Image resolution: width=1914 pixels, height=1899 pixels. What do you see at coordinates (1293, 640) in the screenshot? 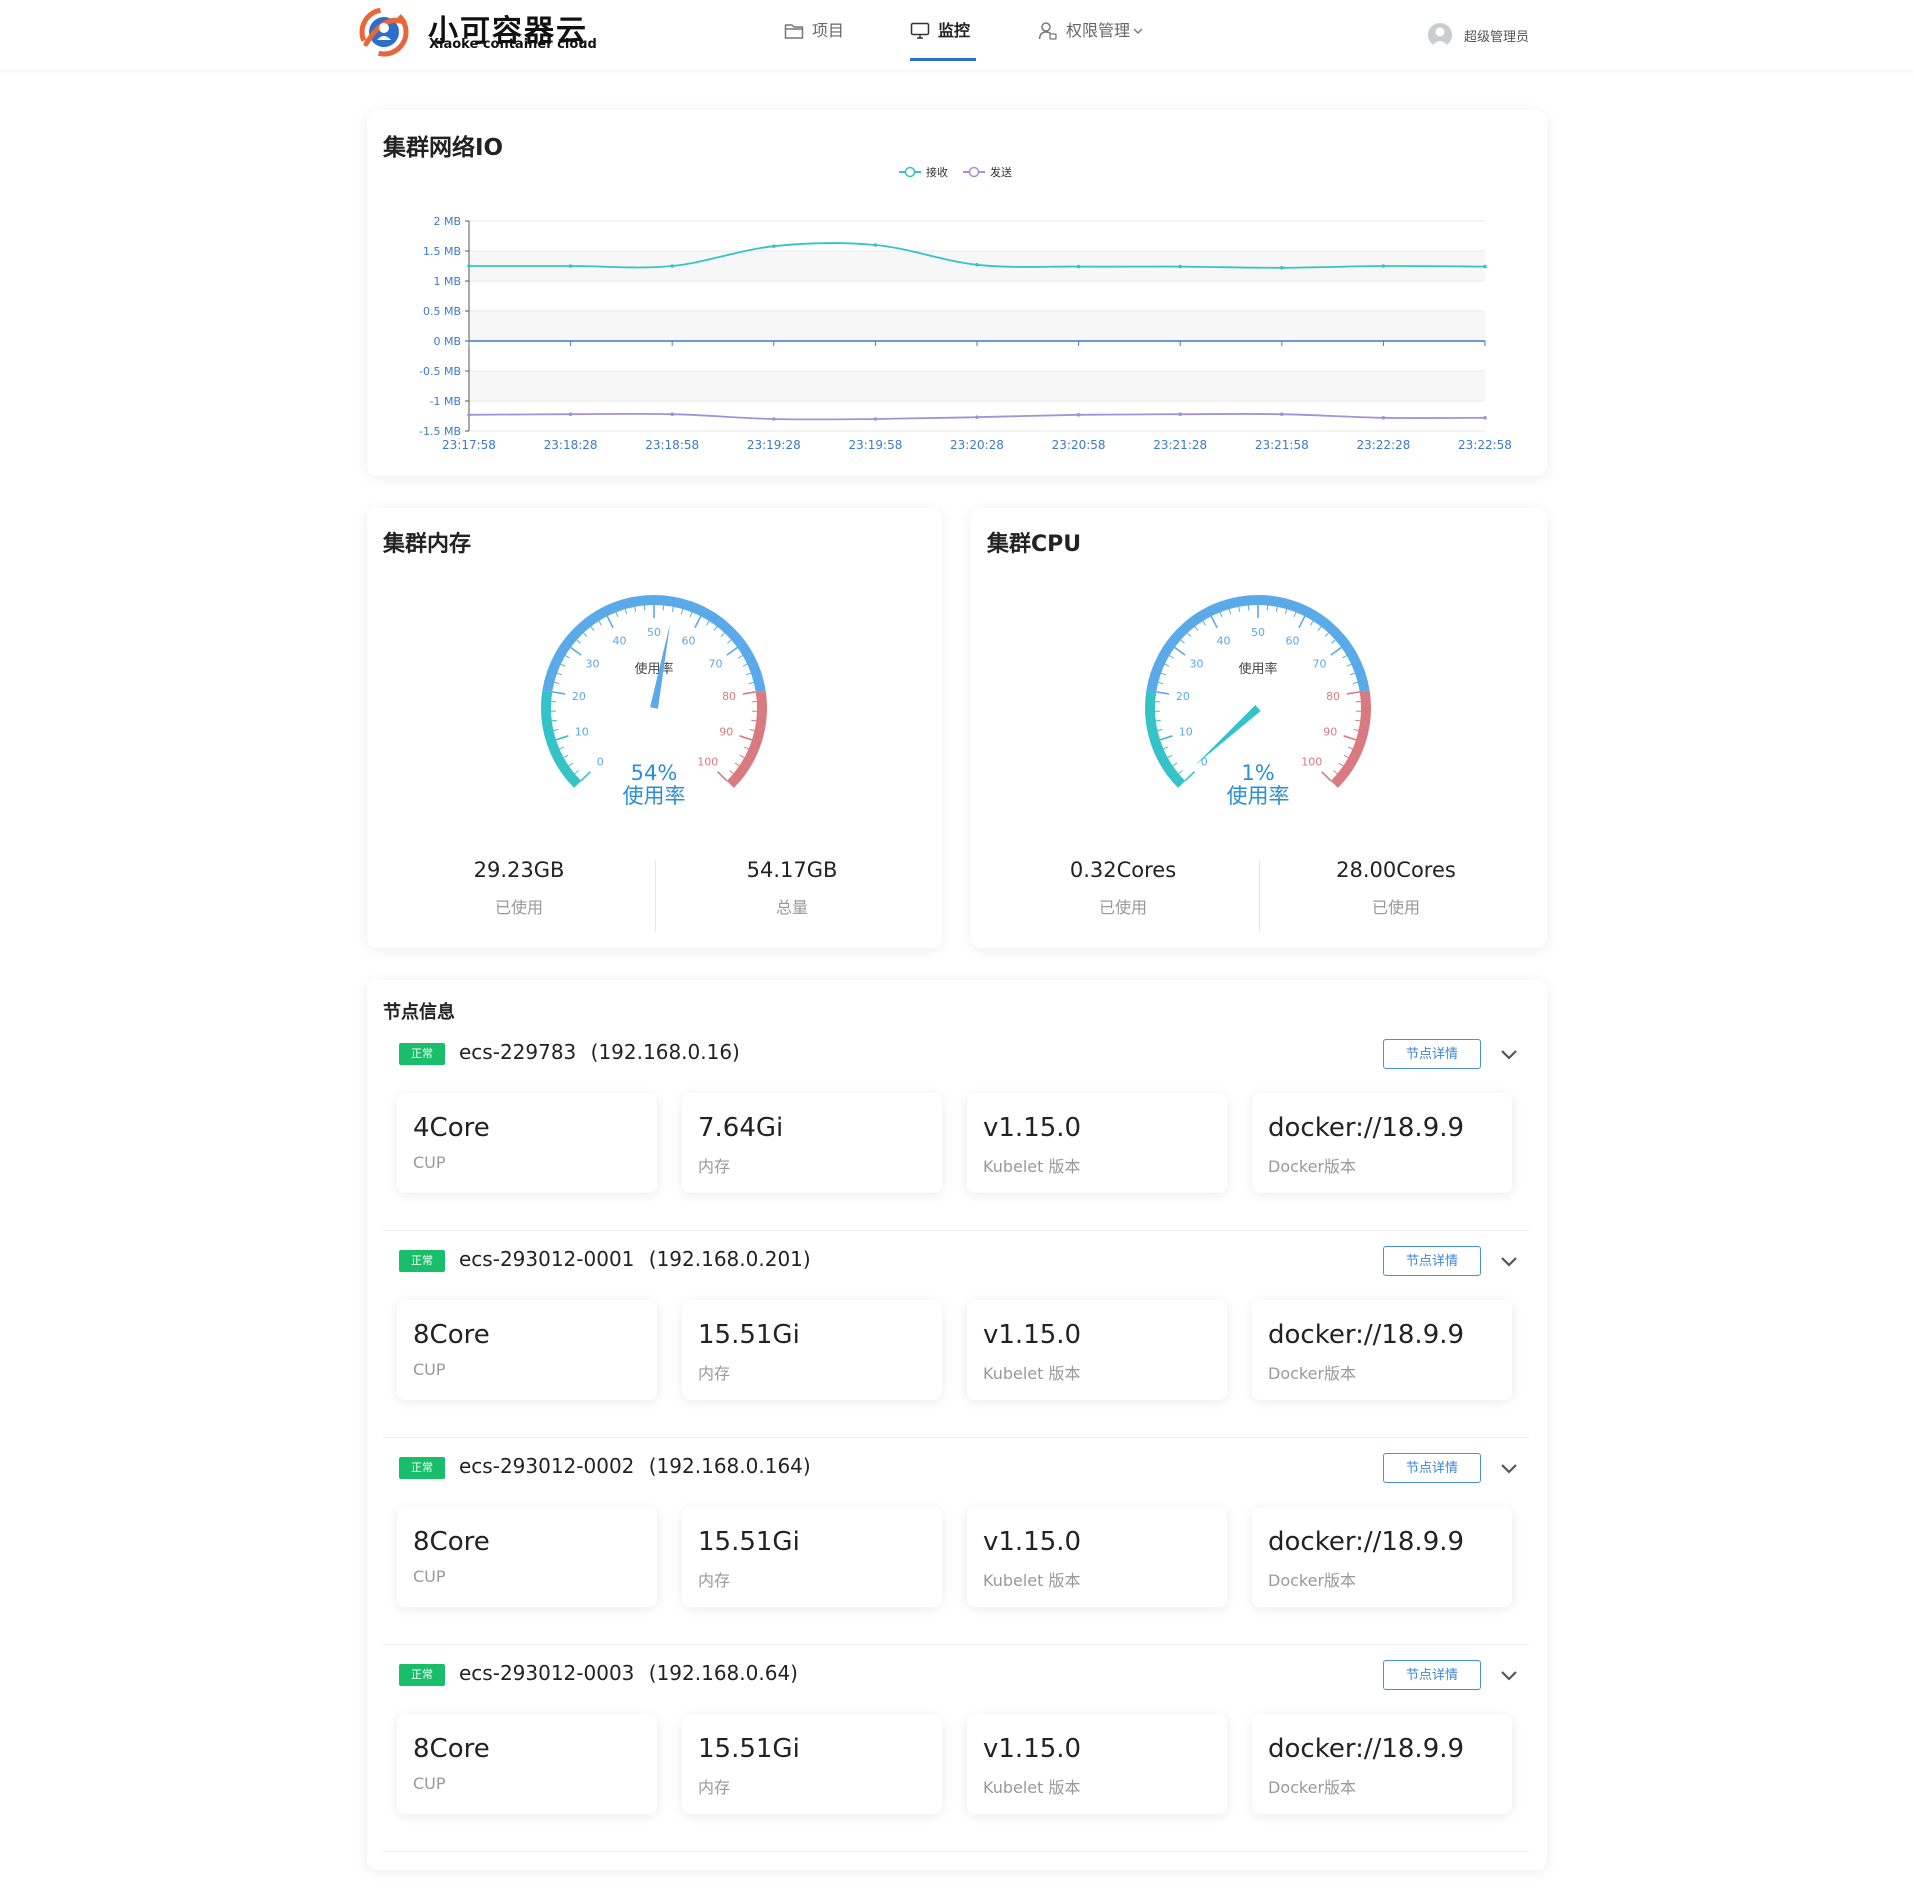
I see `gauge-tick-label: 60` at bounding box center [1293, 640].